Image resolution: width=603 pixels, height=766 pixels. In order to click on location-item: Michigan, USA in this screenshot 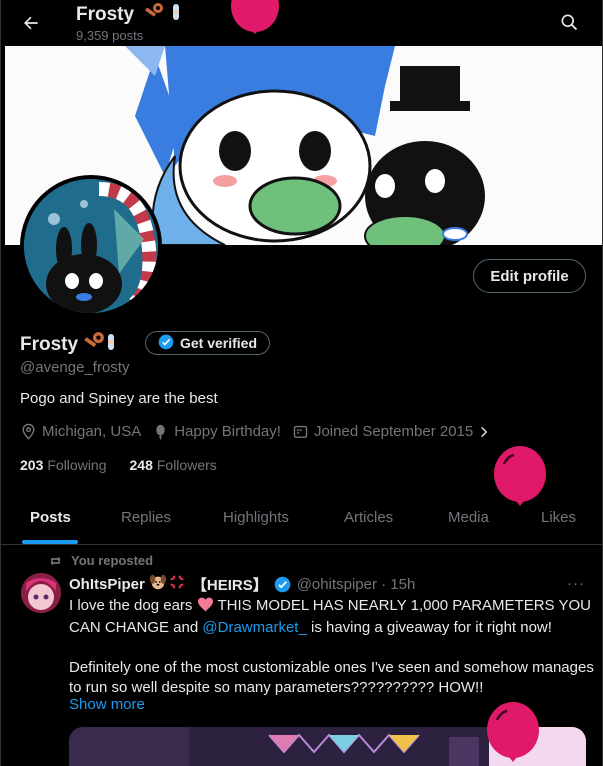, I will do `click(80, 431)`.